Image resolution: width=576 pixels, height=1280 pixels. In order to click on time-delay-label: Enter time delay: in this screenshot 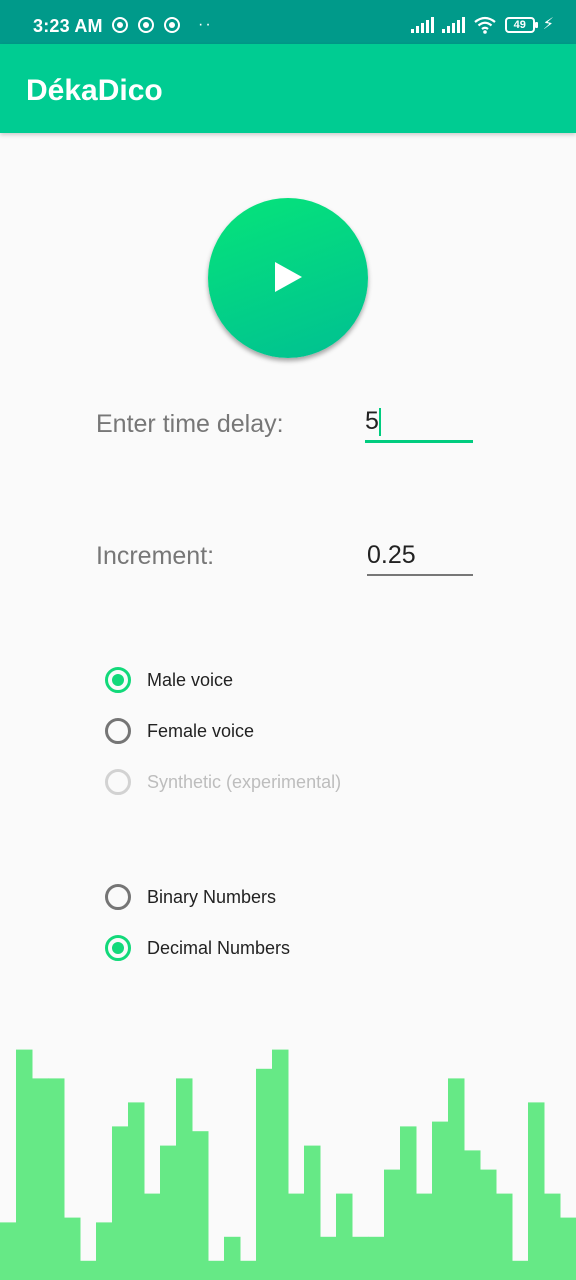, I will do `click(190, 424)`.